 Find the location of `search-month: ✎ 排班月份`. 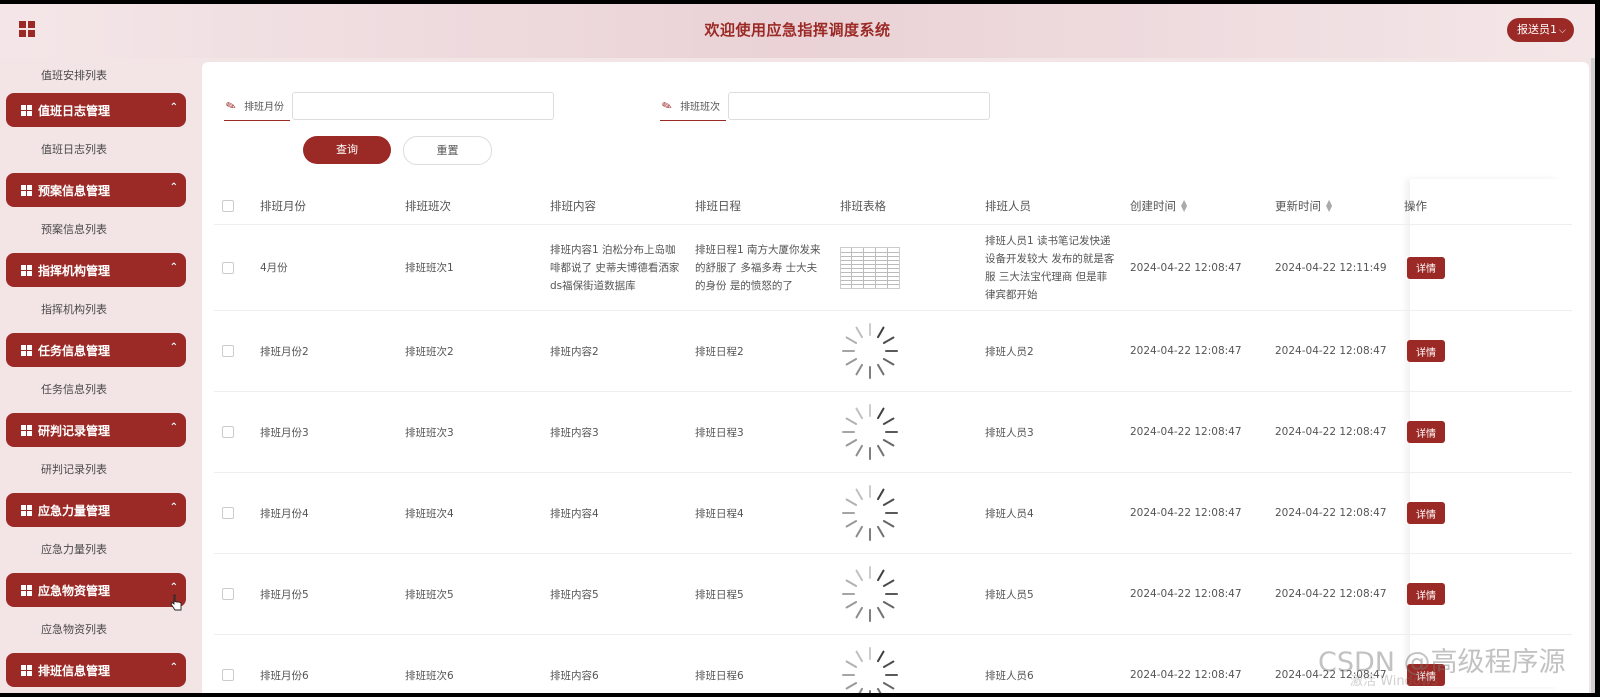

search-month: ✎ 排班月份 is located at coordinates (389, 106).